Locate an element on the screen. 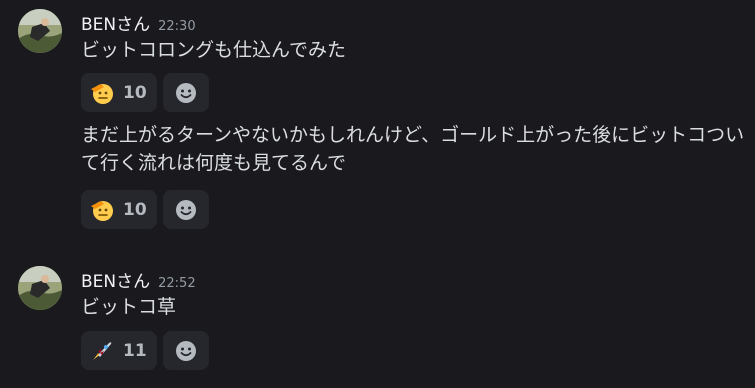 Image resolution: width=755 pixels, height=388 pixels. message-header: BENさん 22:52 is located at coordinates (138, 279).